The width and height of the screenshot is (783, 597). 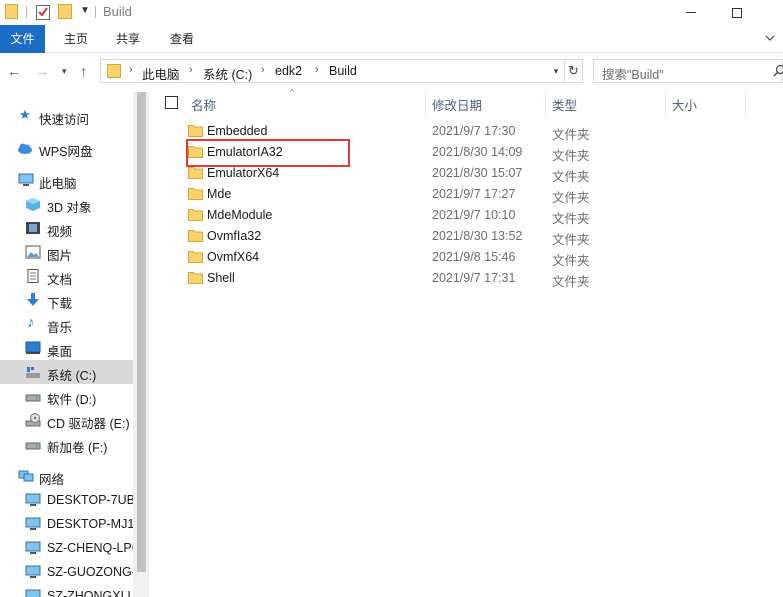 I want to click on file-row: EmulatorX64 2021/8/30 15:07 文件夹, so click(x=480, y=173).